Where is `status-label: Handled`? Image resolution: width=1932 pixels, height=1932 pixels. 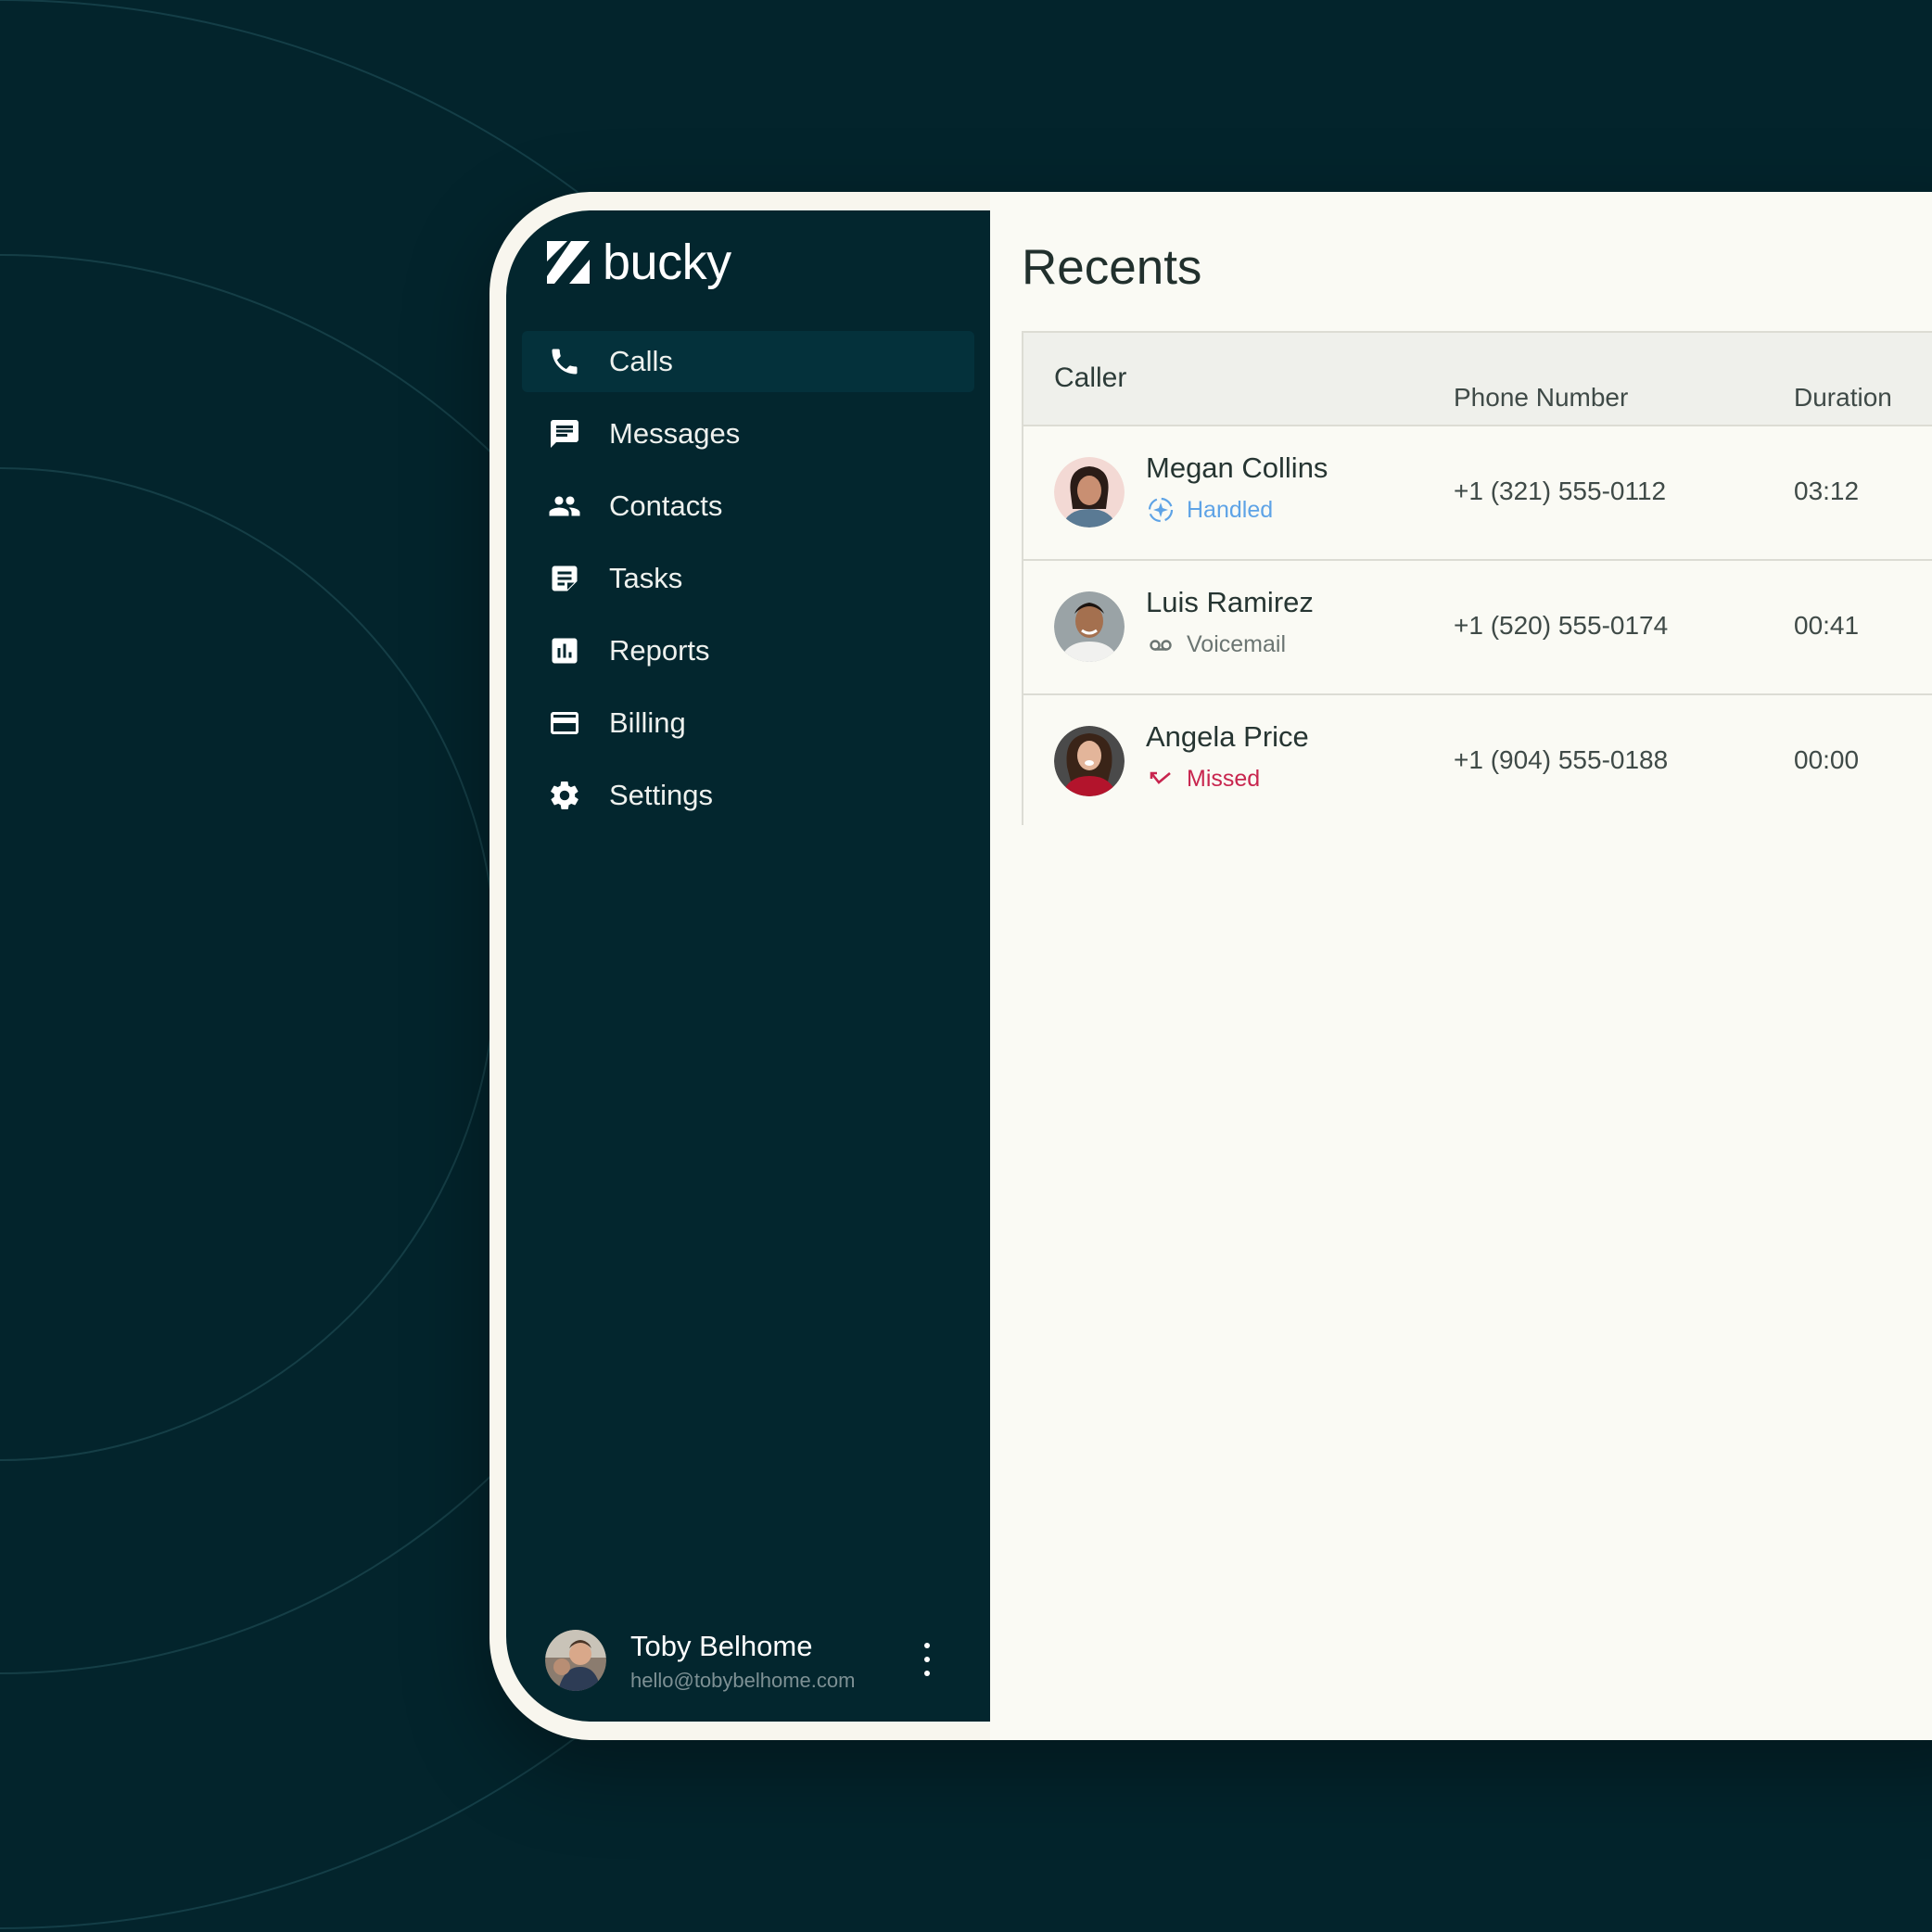 status-label: Handled is located at coordinates (1230, 509).